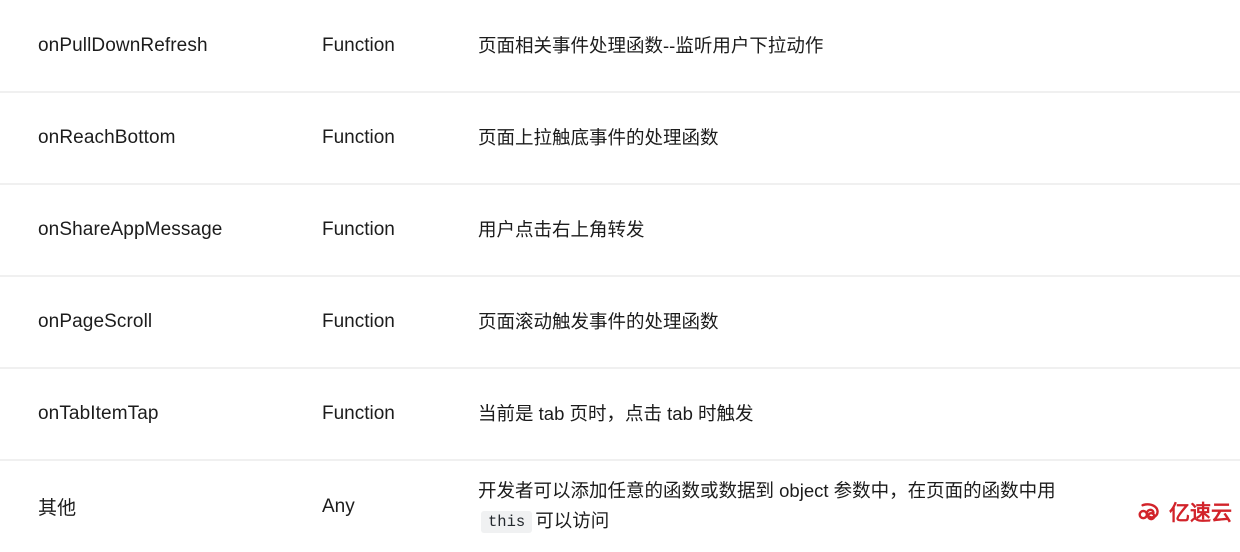 This screenshot has height=552, width=1240. I want to click on cell-property-name: 其他, so click(161, 506).